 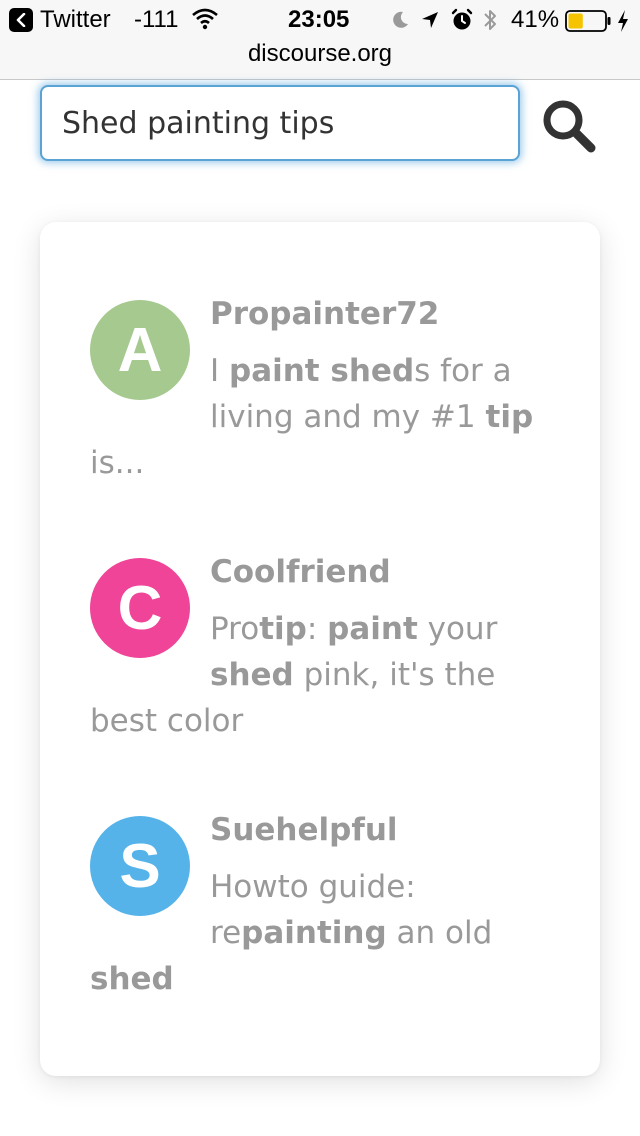 I want to click on status-bar: Twitter -111 23:05 41% discourse.org, so click(x=320, y=40).